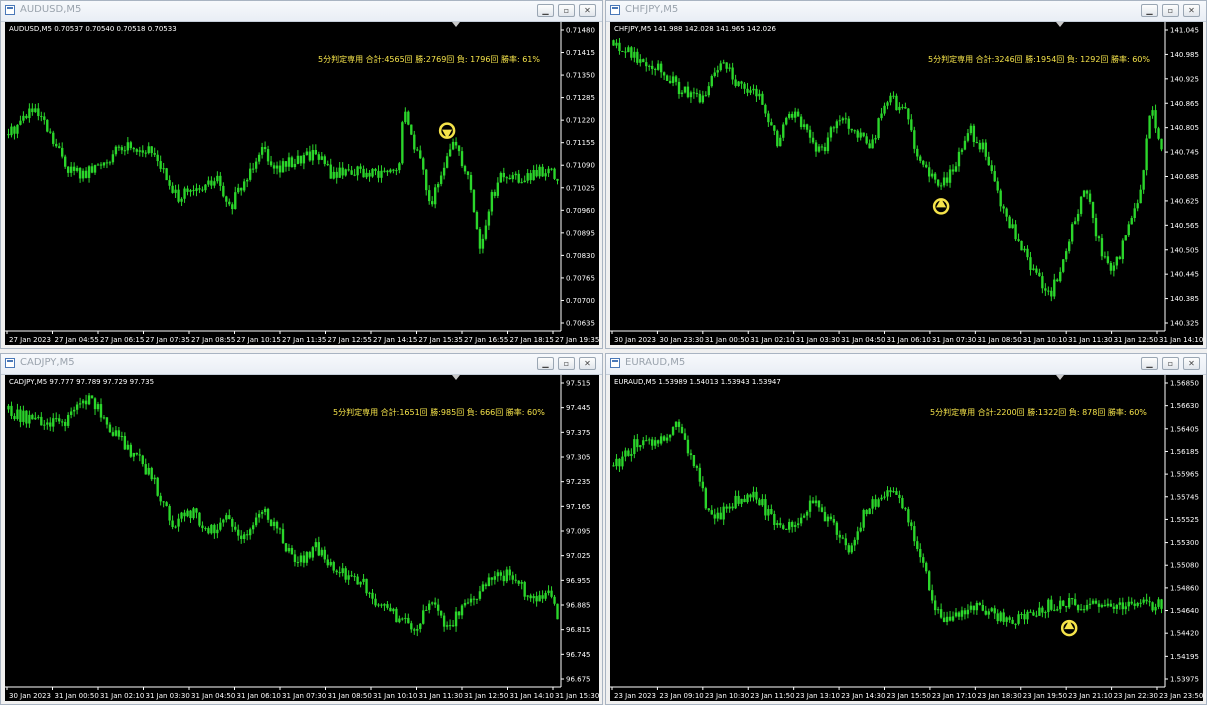 Image resolution: width=1207 pixels, height=705 pixels. Describe the element at coordinates (906, 364) in the screenshot. I see `window-titlebar: EURAUD,M5 ▁ ▫ ✕` at that location.